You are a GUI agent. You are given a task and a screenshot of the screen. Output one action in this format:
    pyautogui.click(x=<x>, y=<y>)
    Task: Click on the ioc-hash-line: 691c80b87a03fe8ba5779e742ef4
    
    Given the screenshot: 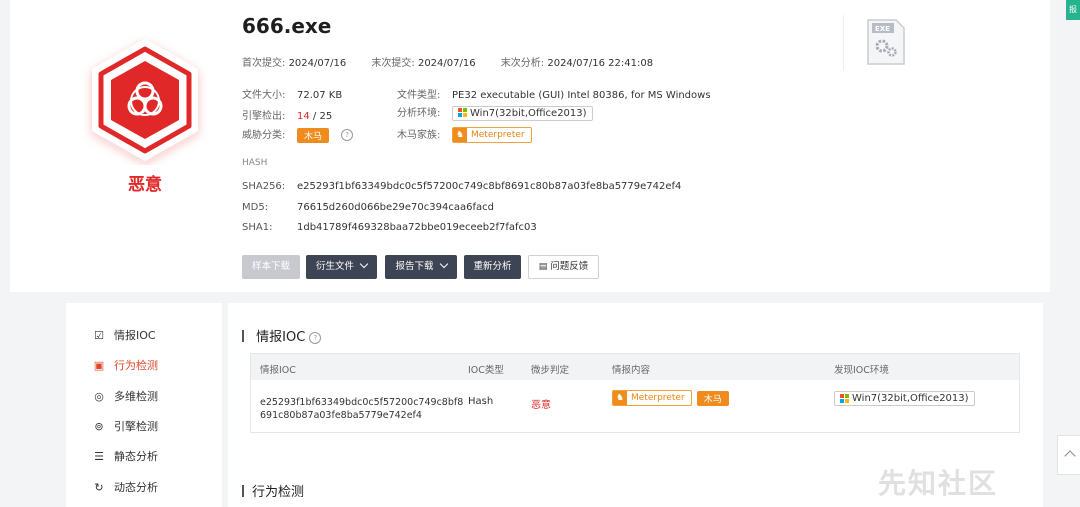 What is the action you would take?
    pyautogui.click(x=341, y=415)
    